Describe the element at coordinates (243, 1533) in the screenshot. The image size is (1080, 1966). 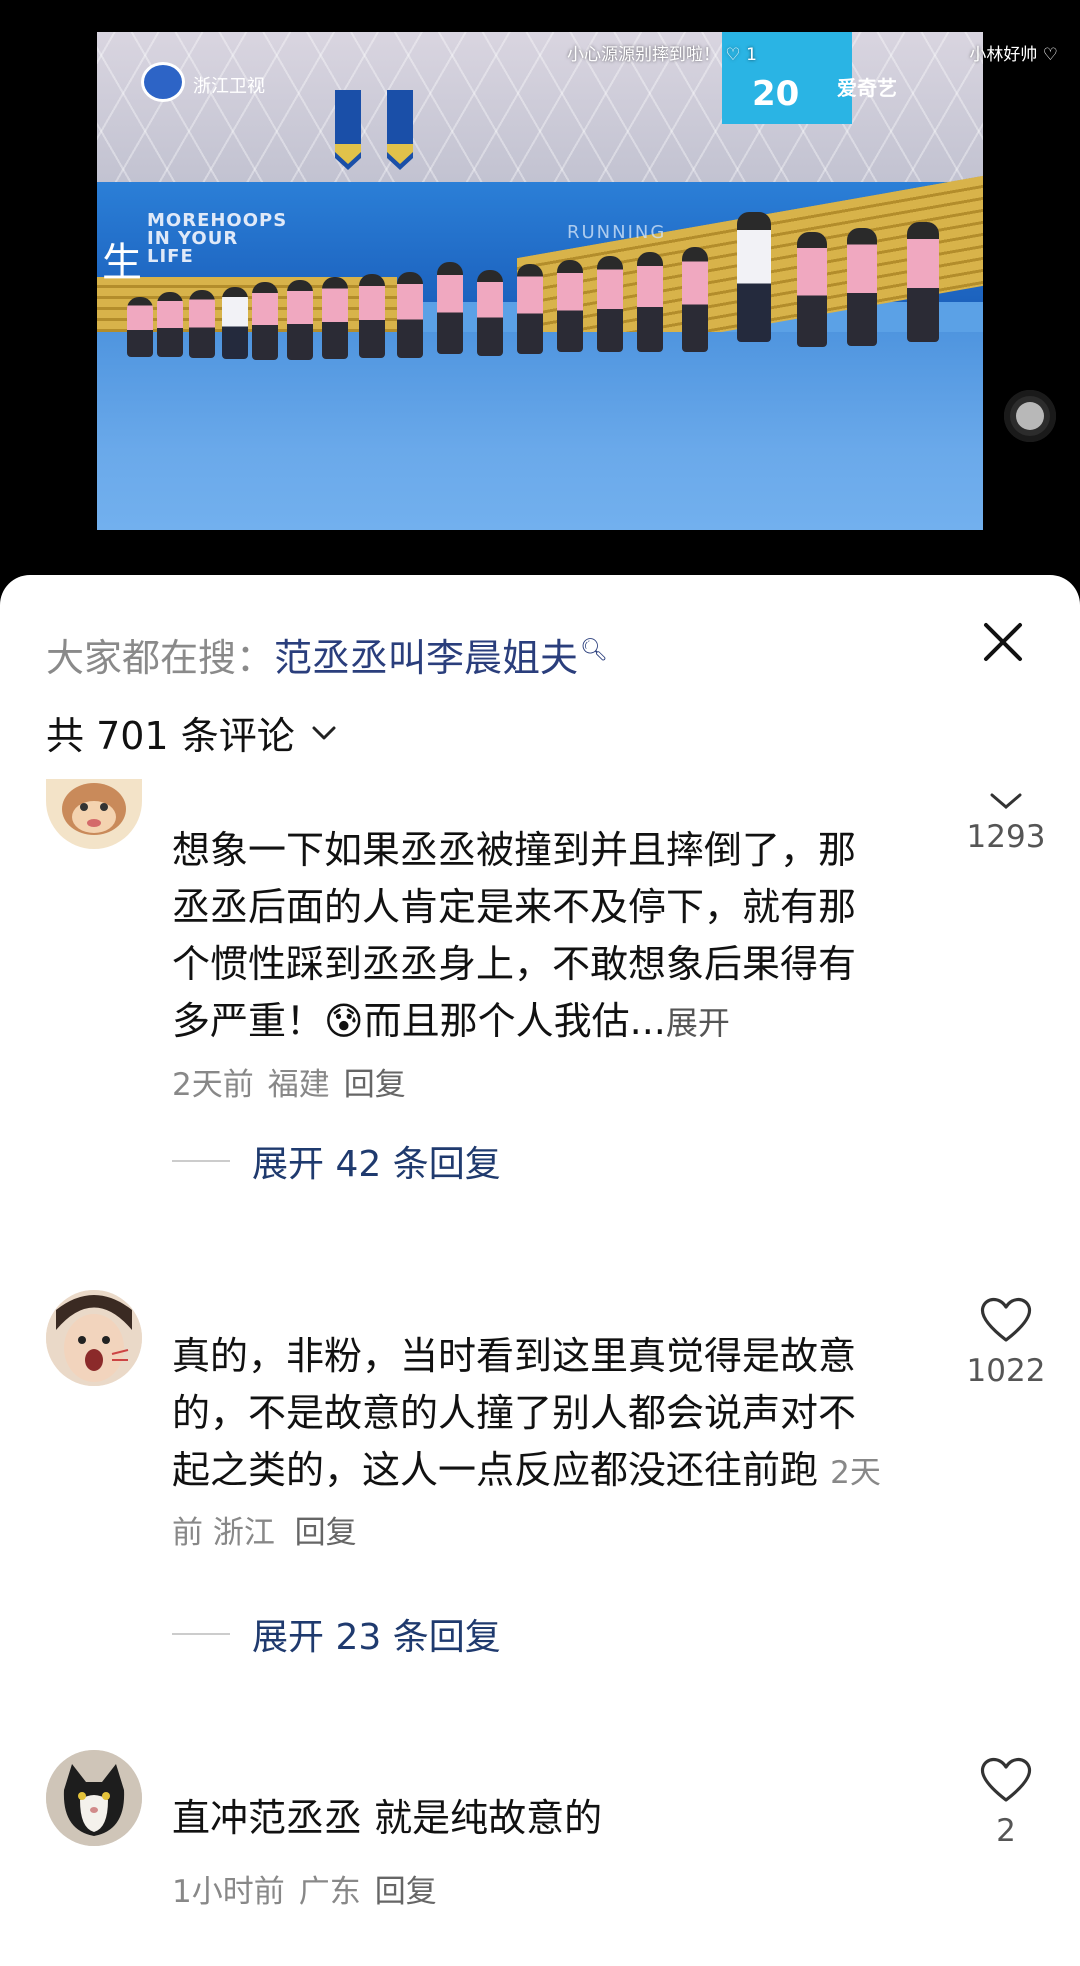
I see `comment-location: 浙江` at that location.